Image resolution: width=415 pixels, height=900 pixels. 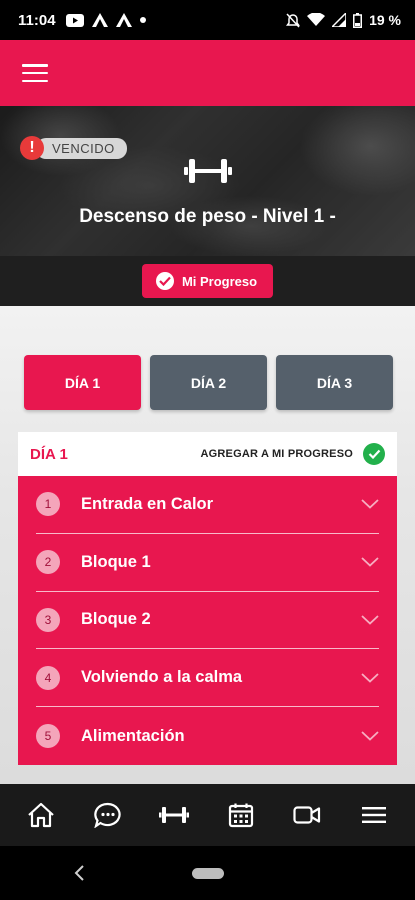 I want to click on my-progress-label: Mi Progreso, so click(x=219, y=281).